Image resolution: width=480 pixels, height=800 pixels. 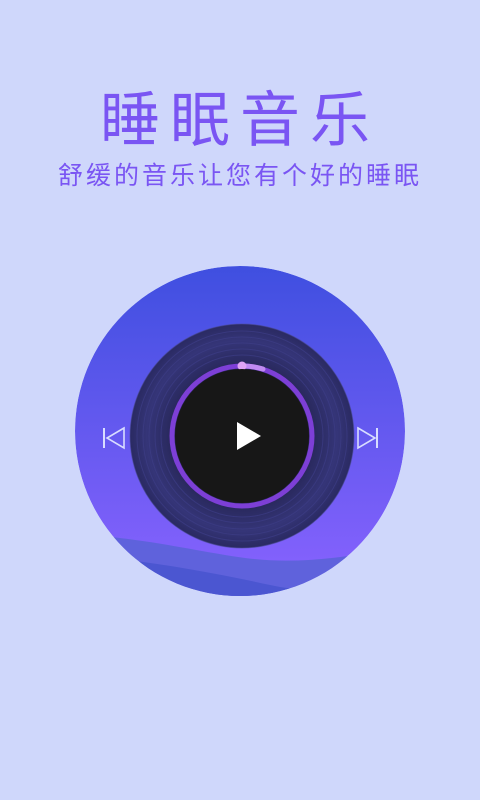 What do you see at coordinates (239, 175) in the screenshot?
I see `page-subtitle: 舒缓的音乐让您有个好的睡眠` at bounding box center [239, 175].